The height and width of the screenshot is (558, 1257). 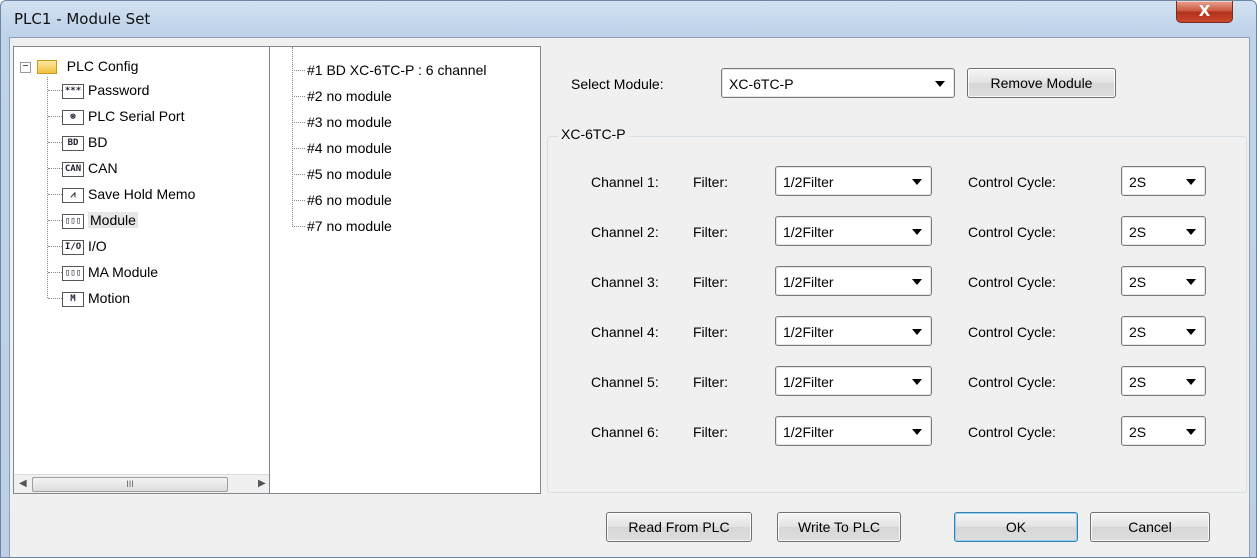 What do you see at coordinates (593, 134) in the screenshot?
I see `group-title: XC-6TC-P` at bounding box center [593, 134].